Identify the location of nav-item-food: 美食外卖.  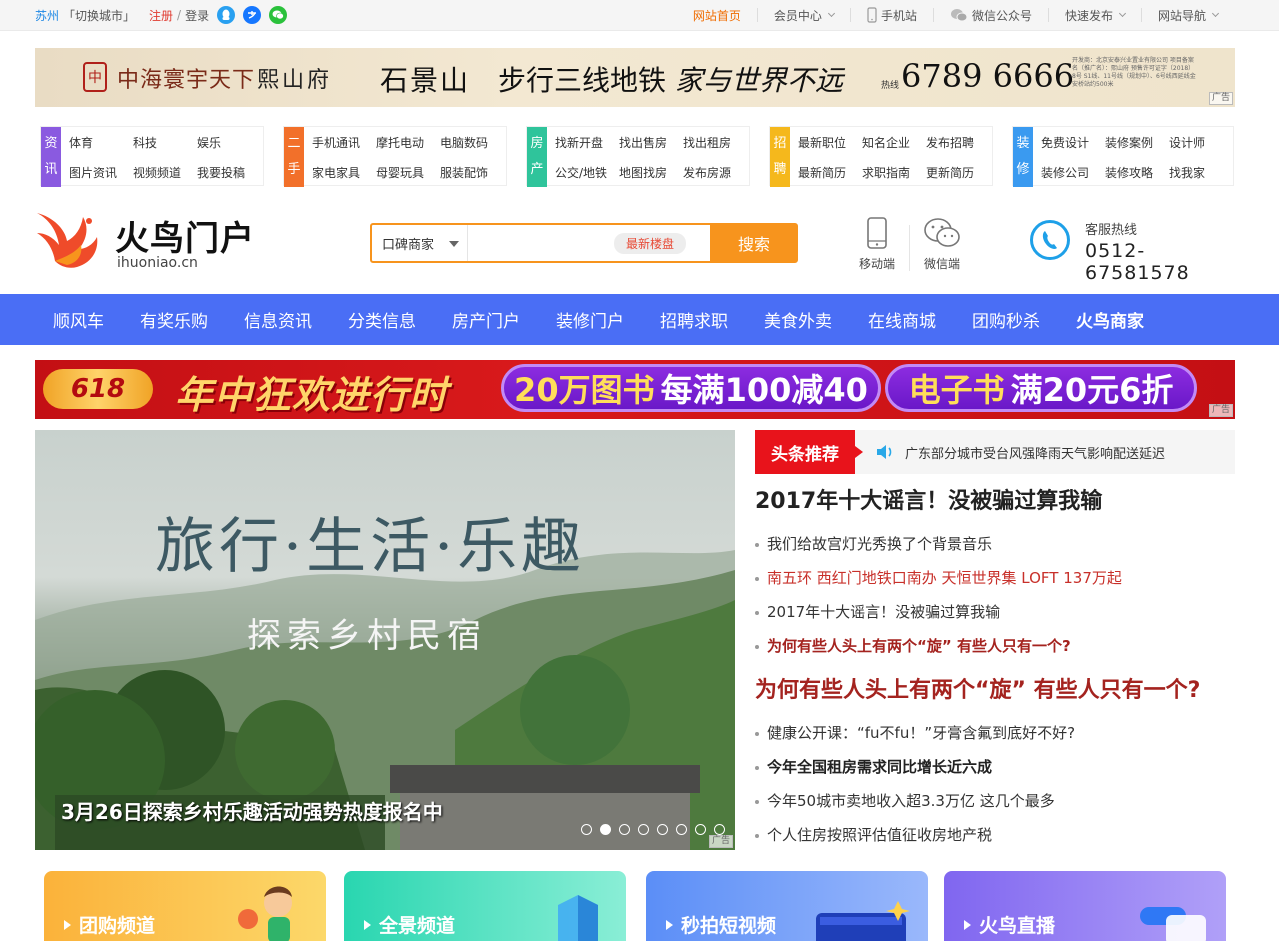
(798, 319).